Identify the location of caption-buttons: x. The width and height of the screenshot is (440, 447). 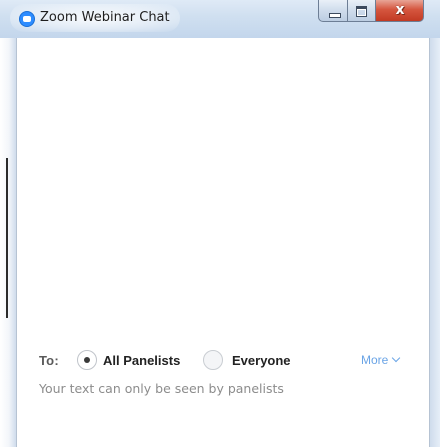
(371, 12).